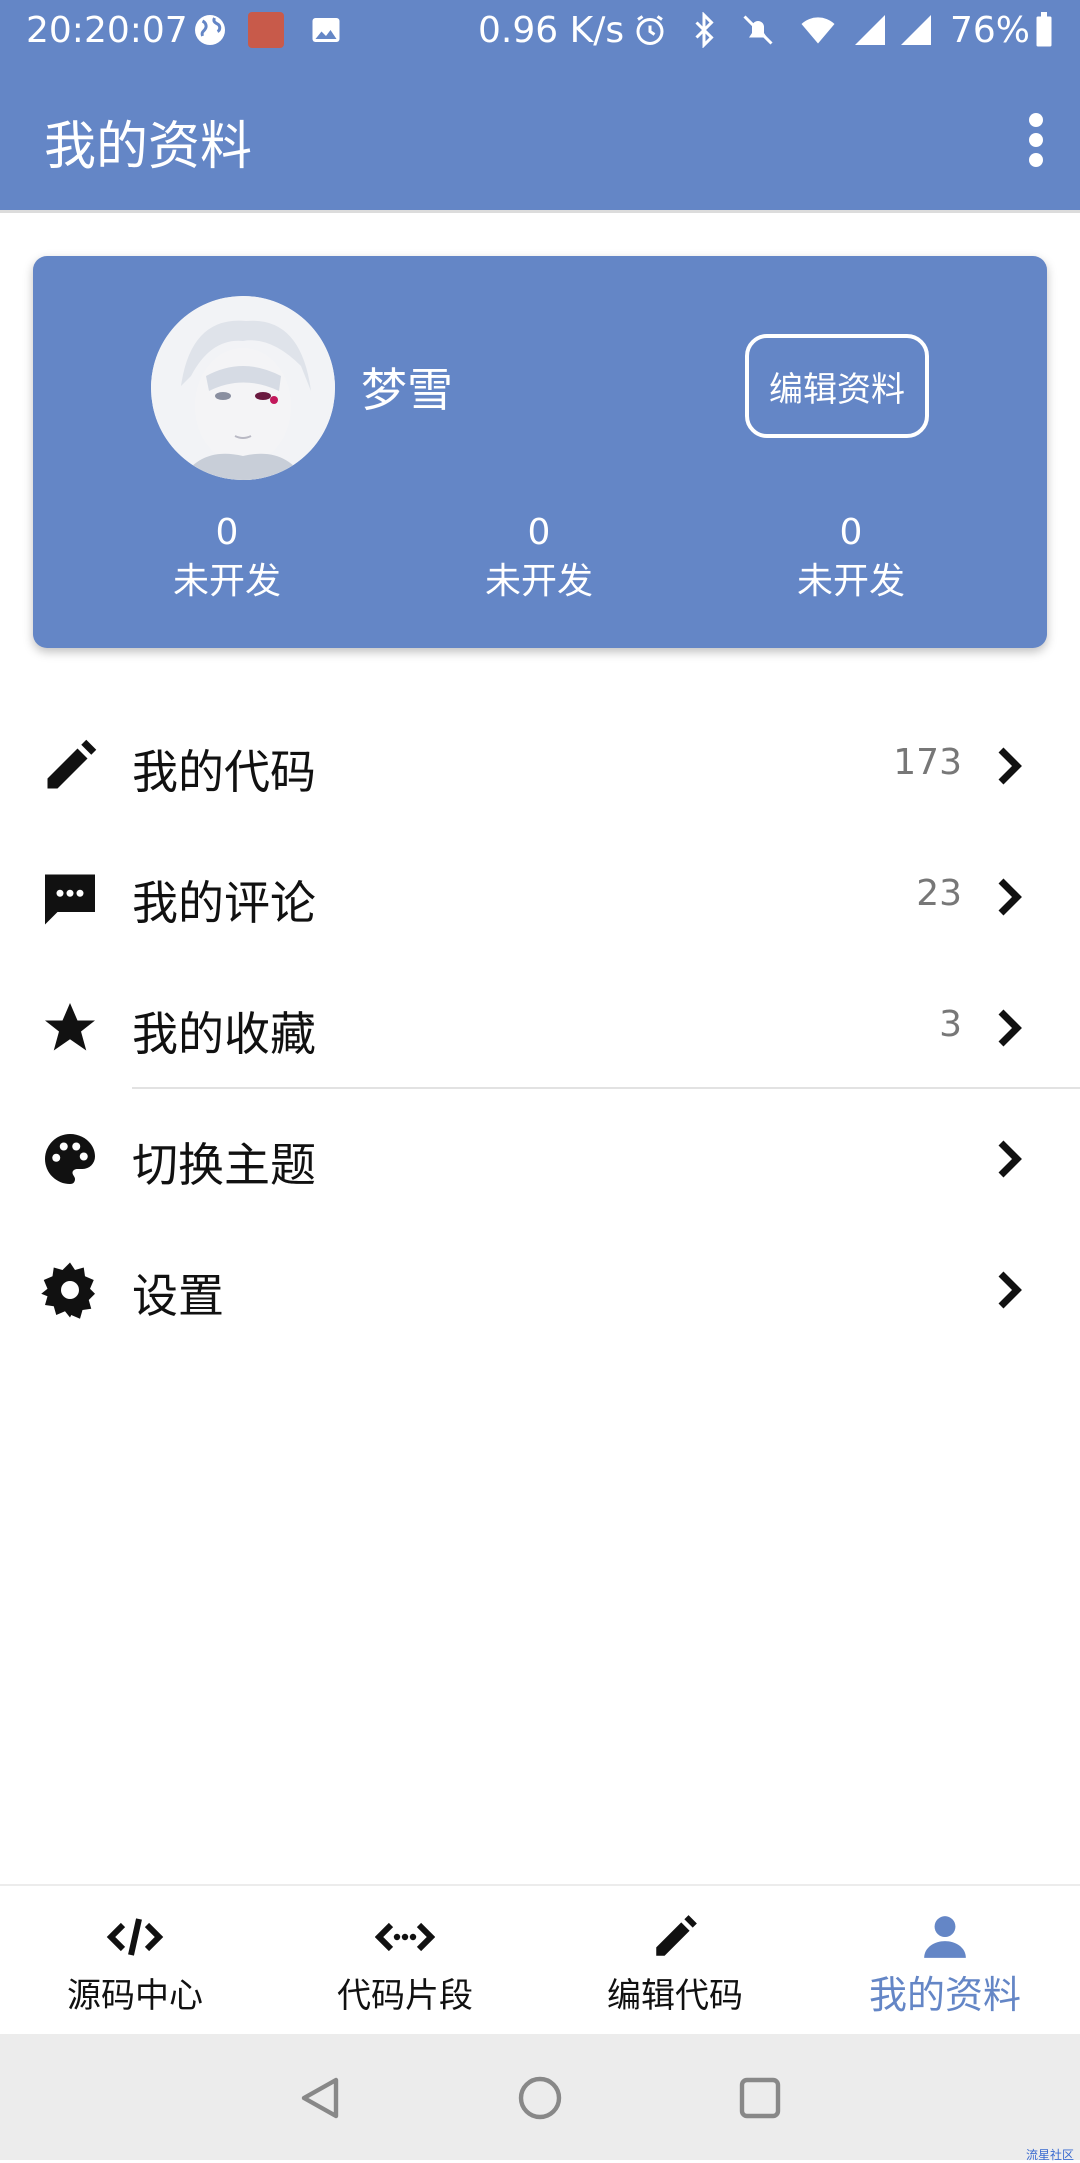  What do you see at coordinates (540, 765) in the screenshot?
I see `menu-item-my-code: 我的代码 173` at bounding box center [540, 765].